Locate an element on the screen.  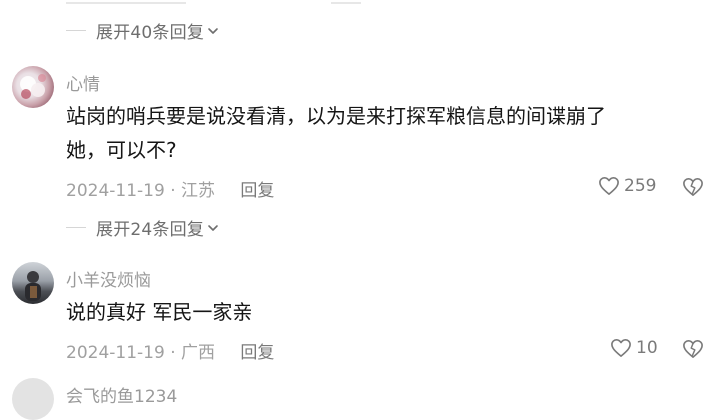
comment-username: 会飞的鱼1234 is located at coordinates (121, 394).